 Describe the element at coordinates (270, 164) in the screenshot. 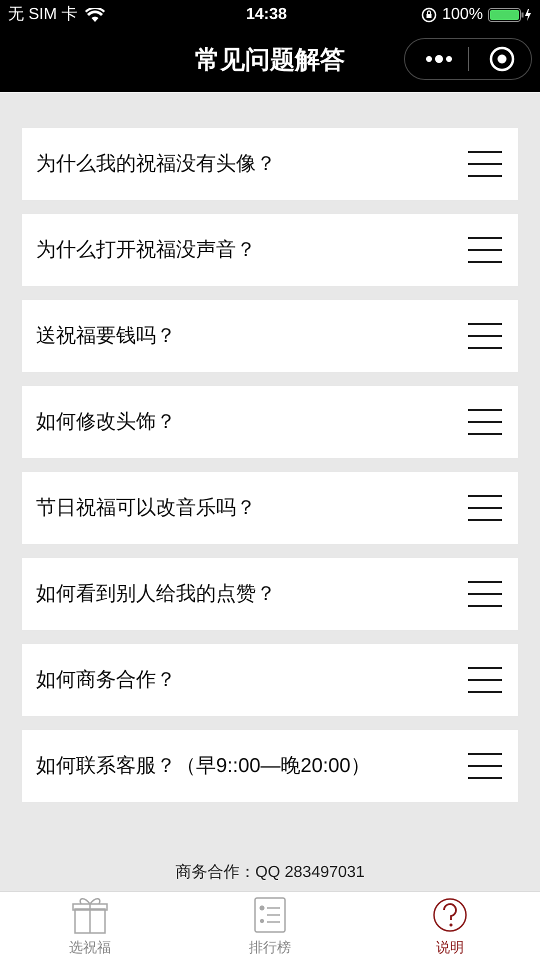

I see `faq-item: 为什么我的祝福没有头像？` at that location.